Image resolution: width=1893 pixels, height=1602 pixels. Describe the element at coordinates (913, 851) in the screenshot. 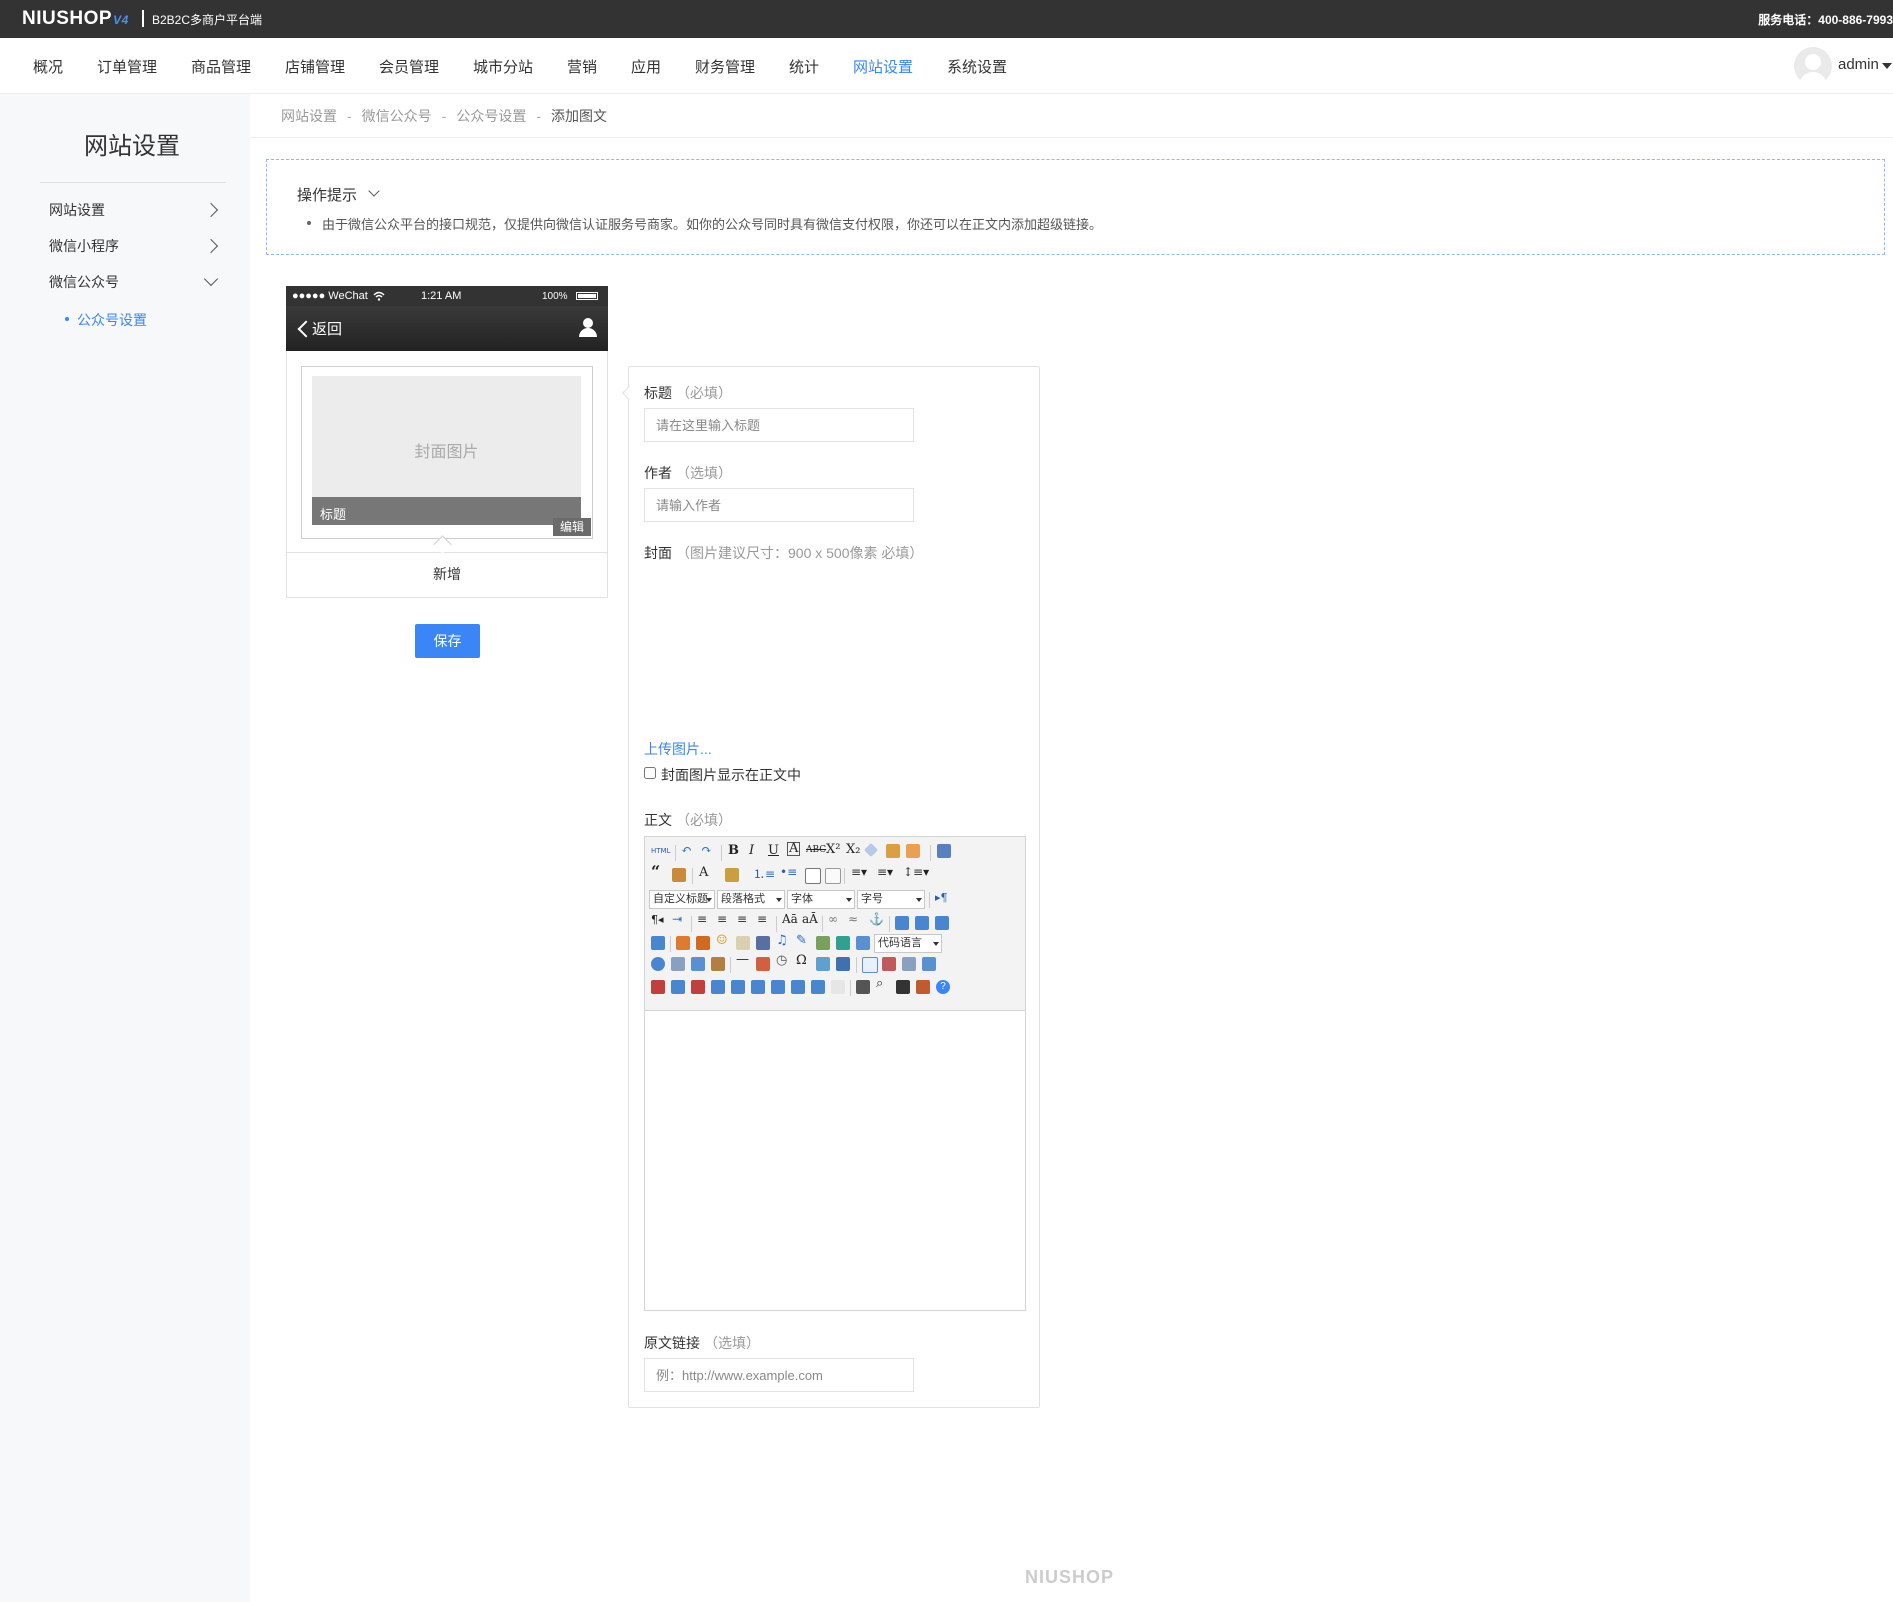

I see `auto-format-icon` at that location.